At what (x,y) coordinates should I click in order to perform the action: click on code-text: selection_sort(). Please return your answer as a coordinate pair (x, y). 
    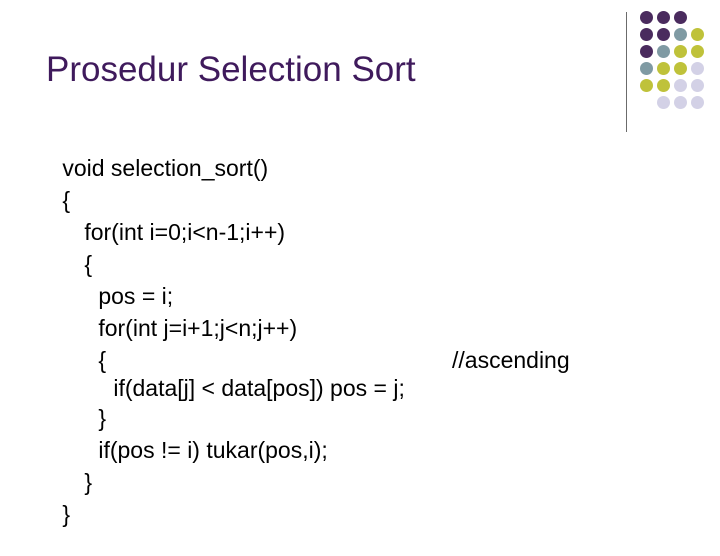
    Looking at the image, I should click on (186, 168).